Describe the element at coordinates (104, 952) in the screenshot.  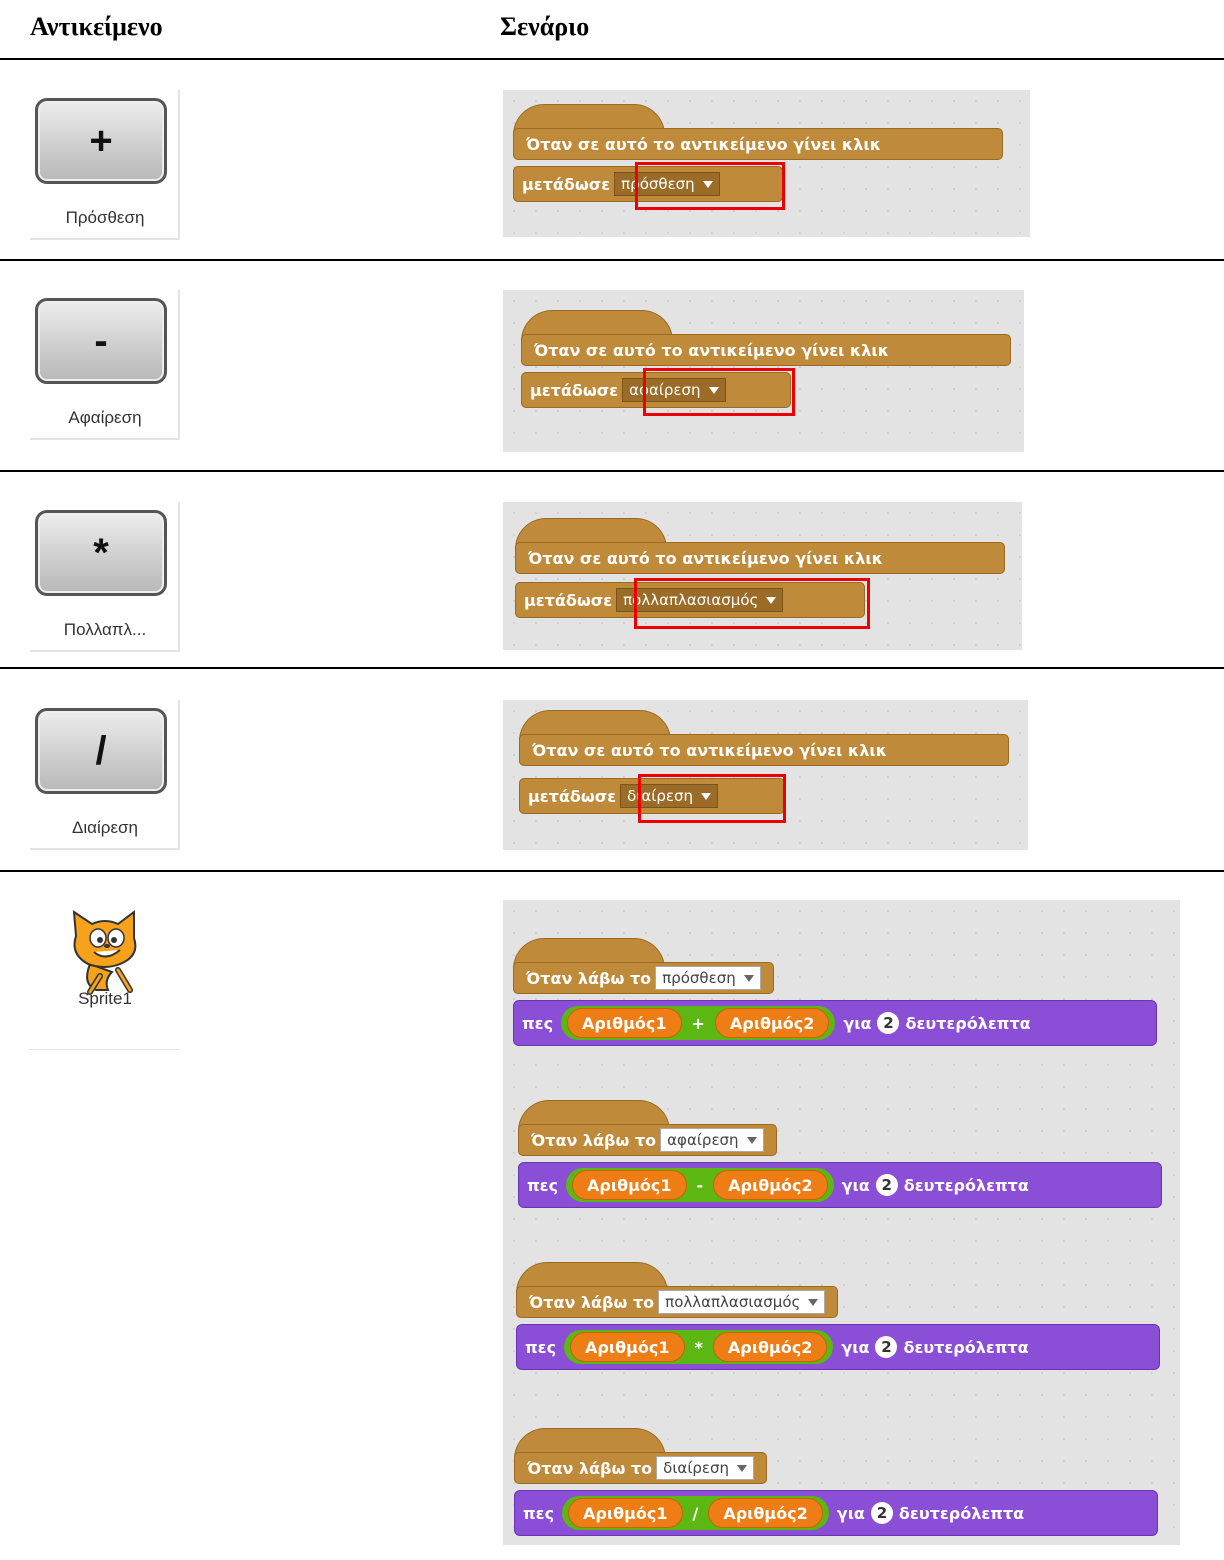
I see `cat-icon` at that location.